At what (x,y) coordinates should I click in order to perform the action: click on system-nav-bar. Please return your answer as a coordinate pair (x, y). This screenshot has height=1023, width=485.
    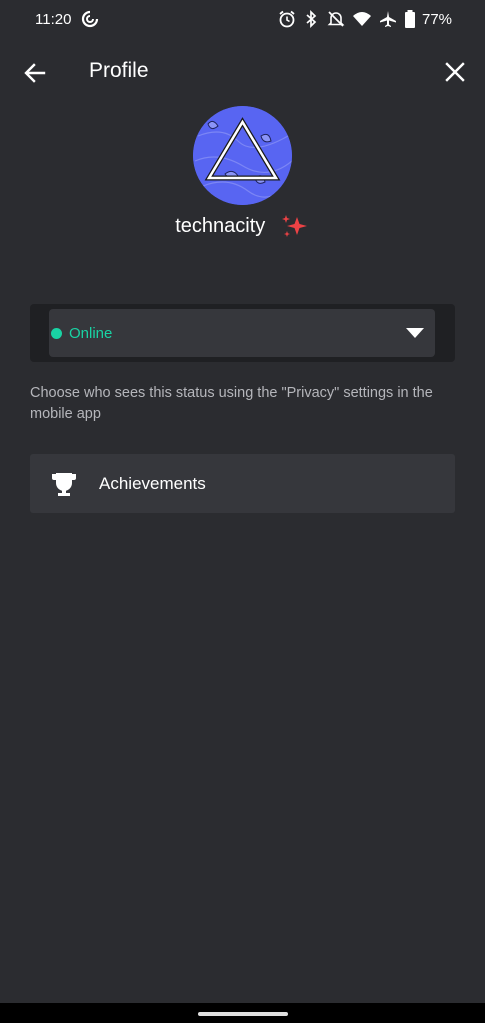
    Looking at the image, I should click on (242, 1013).